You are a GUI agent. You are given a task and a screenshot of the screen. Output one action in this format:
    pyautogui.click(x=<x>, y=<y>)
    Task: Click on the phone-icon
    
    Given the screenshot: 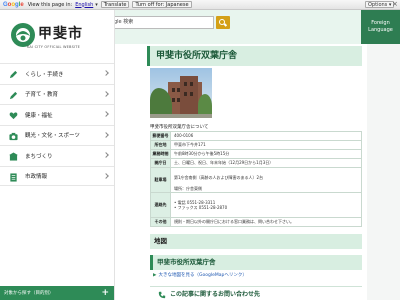 What is the action you would take?
    pyautogui.click(x=162, y=295)
    